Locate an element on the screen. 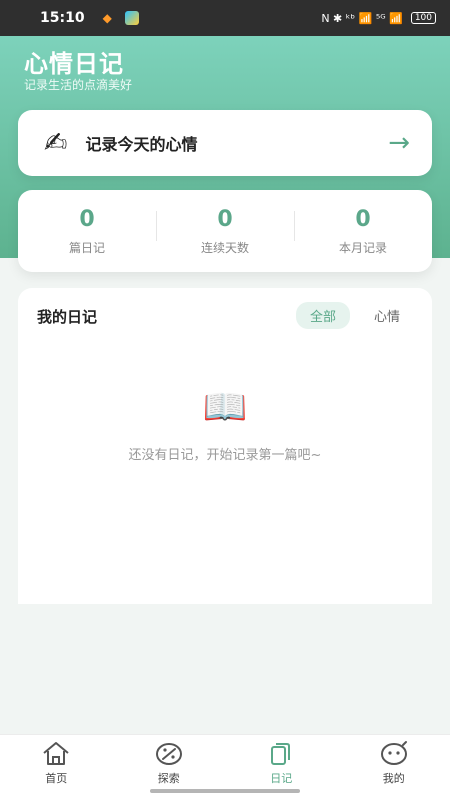 This screenshot has width=450, height=800. app-orange-icon: ◆ is located at coordinates (107, 18).